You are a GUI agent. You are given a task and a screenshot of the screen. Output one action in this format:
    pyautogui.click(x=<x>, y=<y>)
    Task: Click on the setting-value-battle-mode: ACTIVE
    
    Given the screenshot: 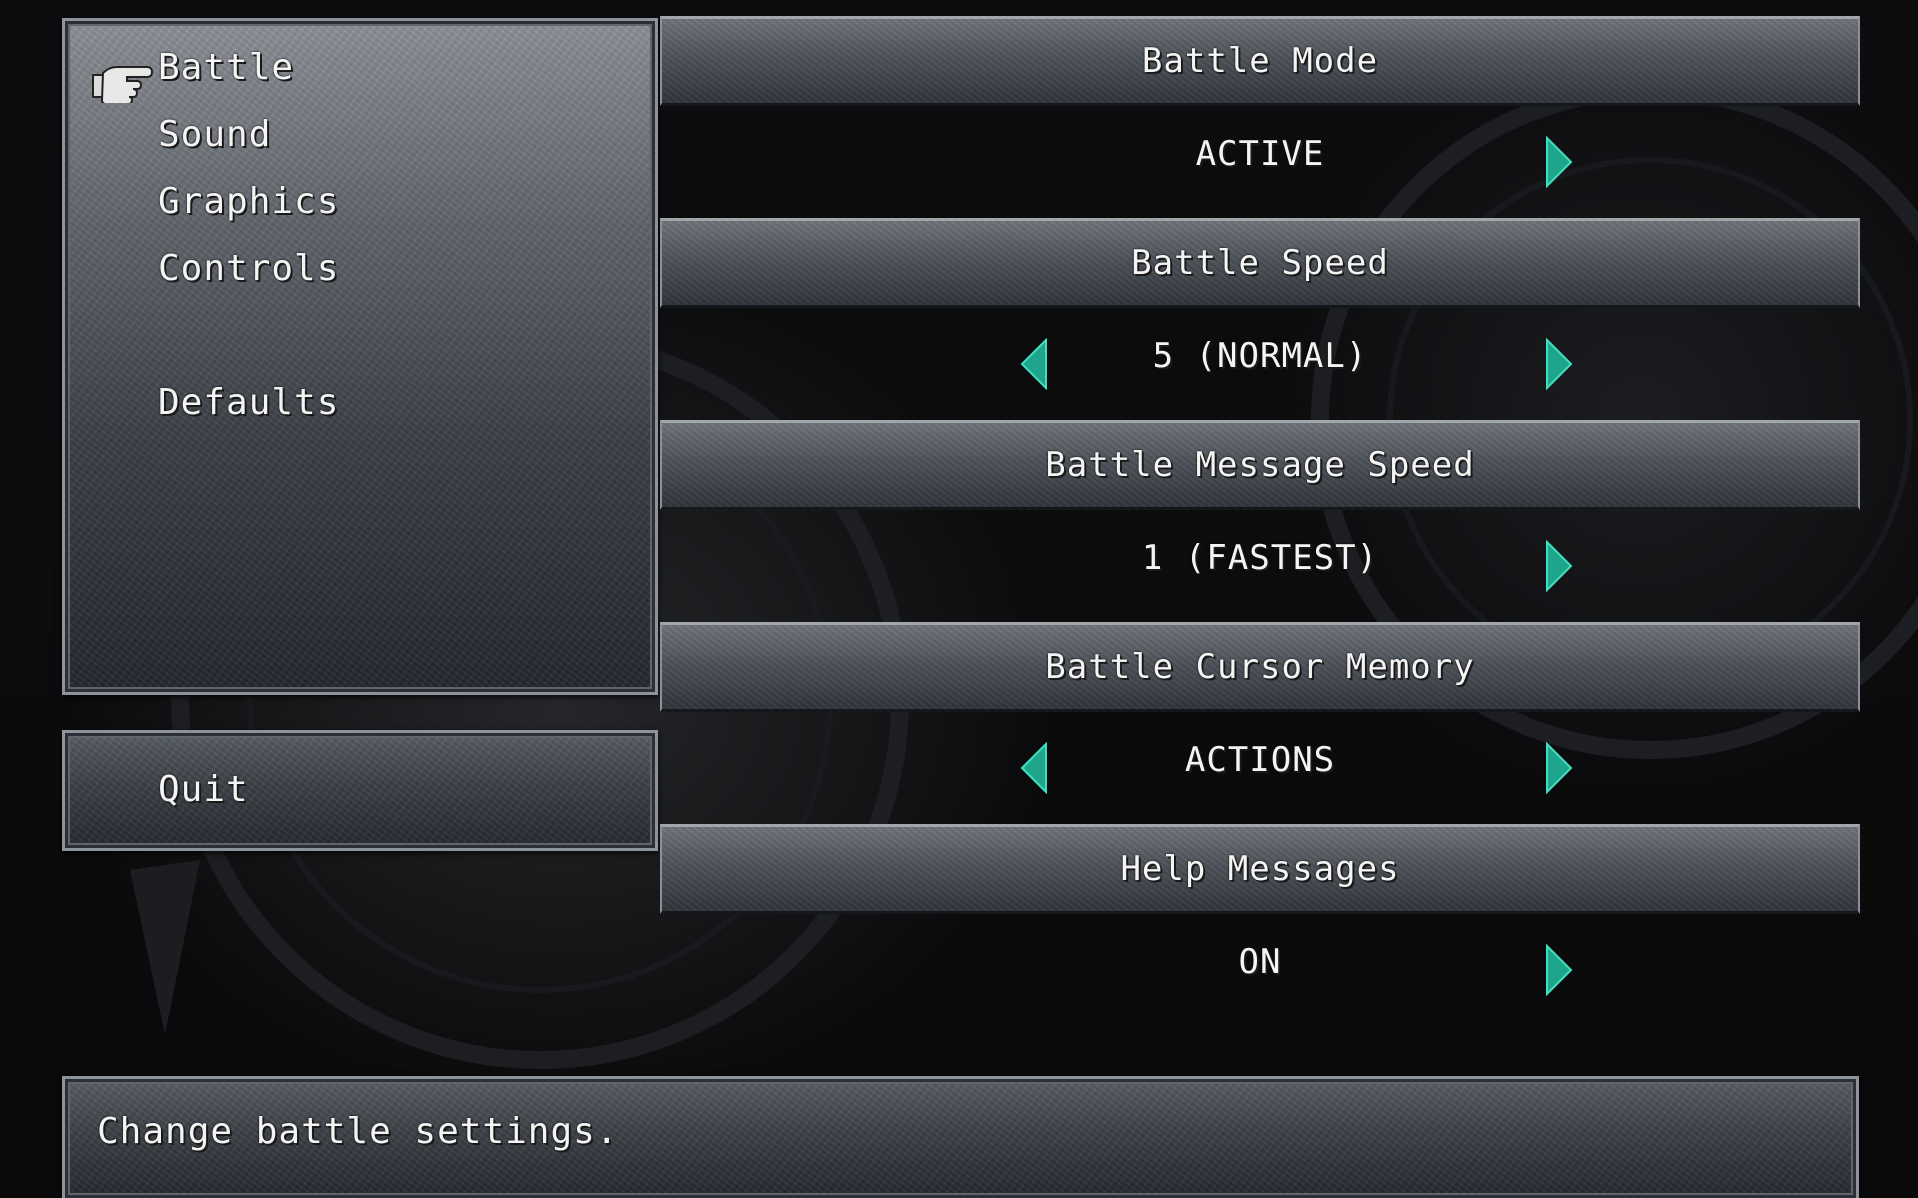 What is the action you would take?
    pyautogui.click(x=1260, y=161)
    